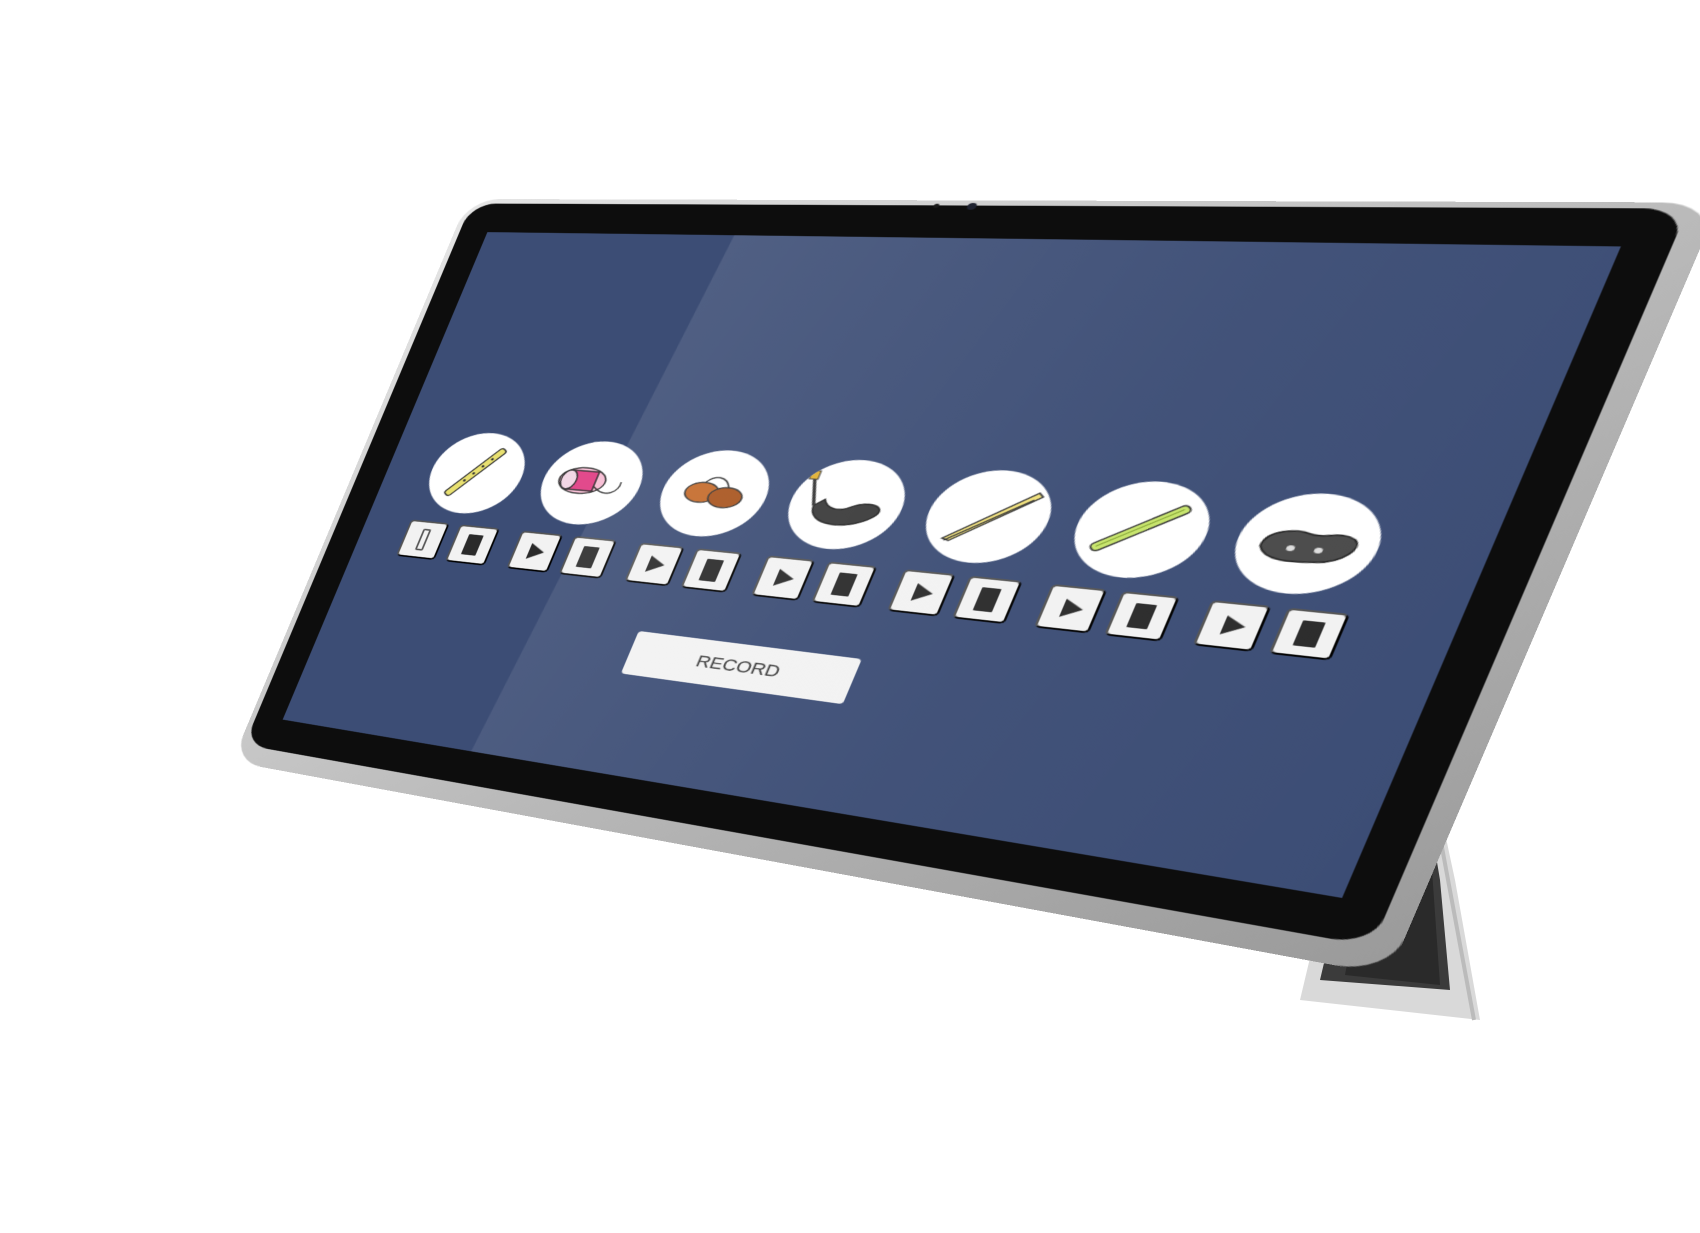 Image resolution: width=1700 pixels, height=1233 pixels. I want to click on light-sensor, so click(936, 205).